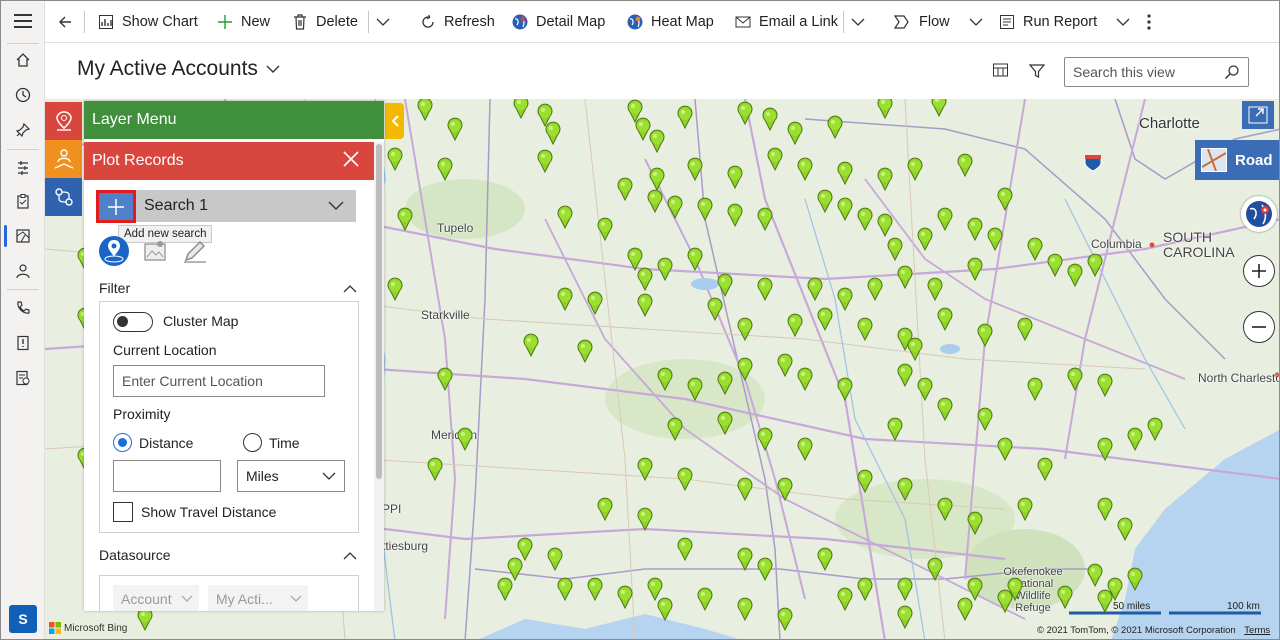 The height and width of the screenshot is (640, 1280). Describe the element at coordinates (1149, 22) in the screenshot. I see `overflow-menu-button` at that location.